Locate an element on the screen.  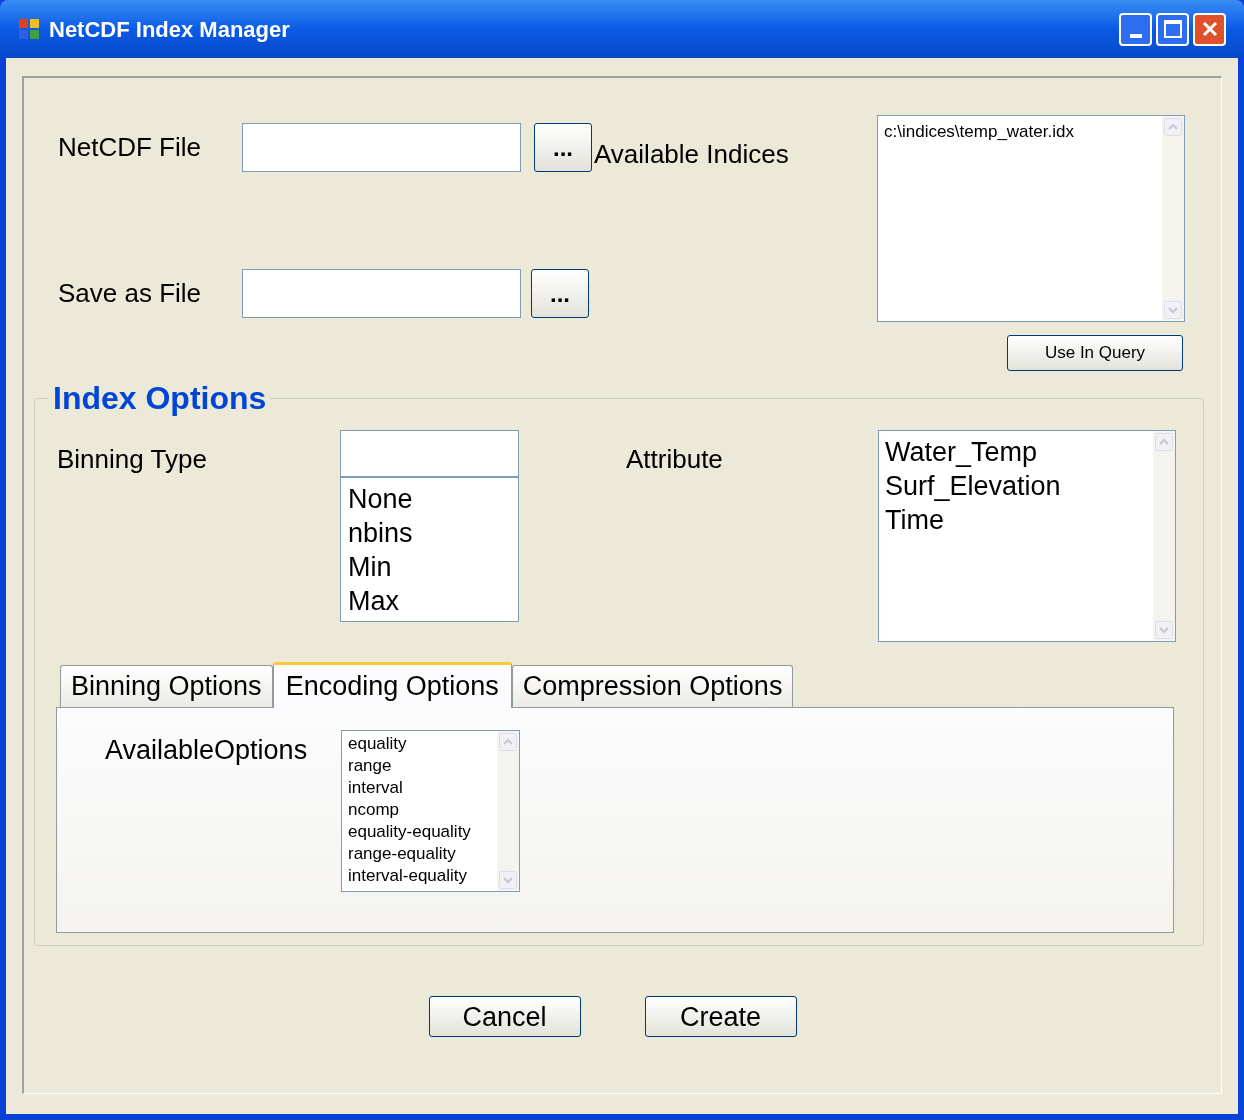
minimize-icon is located at coordinates (1135, 35).